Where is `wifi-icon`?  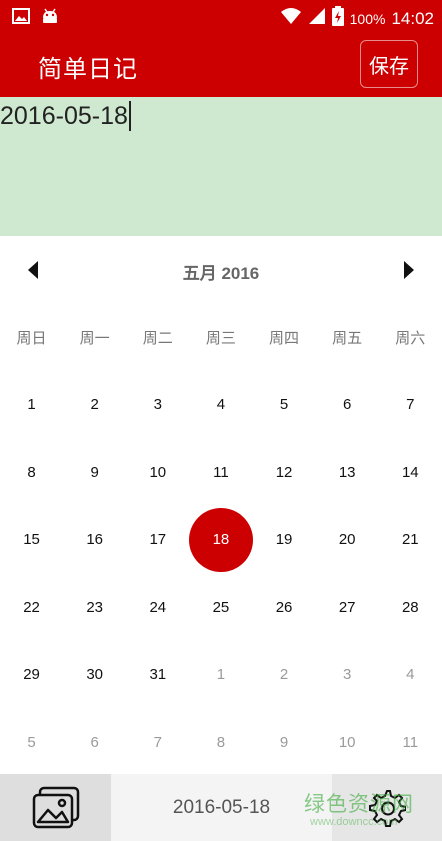 wifi-icon is located at coordinates (291, 18).